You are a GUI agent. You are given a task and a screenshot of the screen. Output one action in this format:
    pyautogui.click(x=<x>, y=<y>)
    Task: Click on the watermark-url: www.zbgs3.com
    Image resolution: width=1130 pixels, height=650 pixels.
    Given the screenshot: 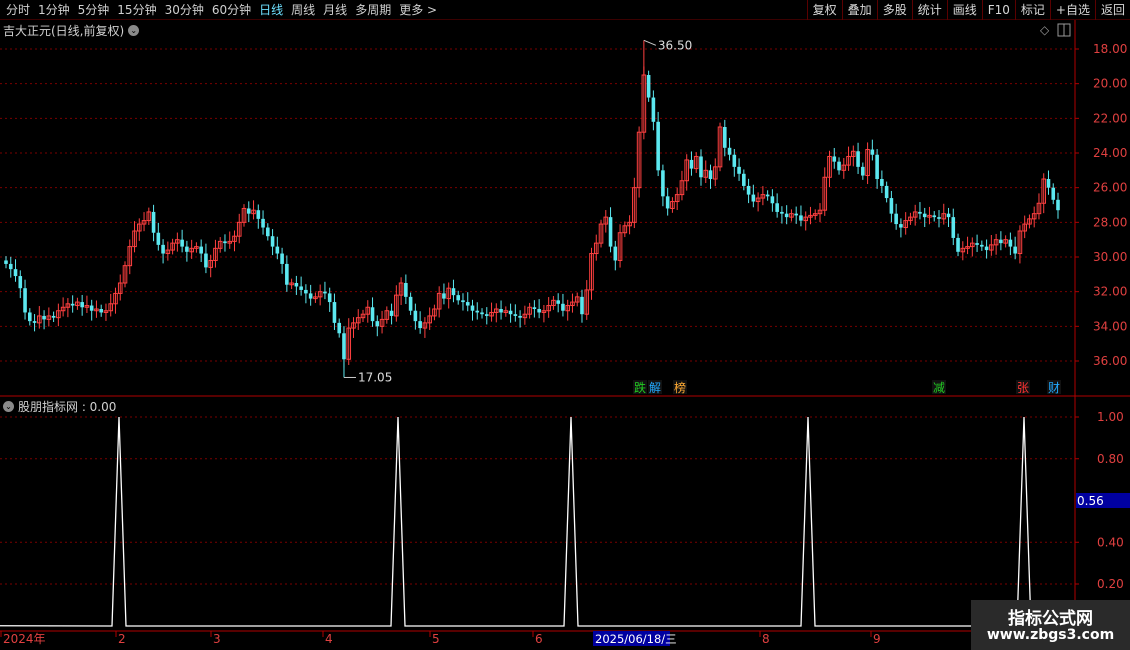 What is the action you would take?
    pyautogui.click(x=1050, y=635)
    